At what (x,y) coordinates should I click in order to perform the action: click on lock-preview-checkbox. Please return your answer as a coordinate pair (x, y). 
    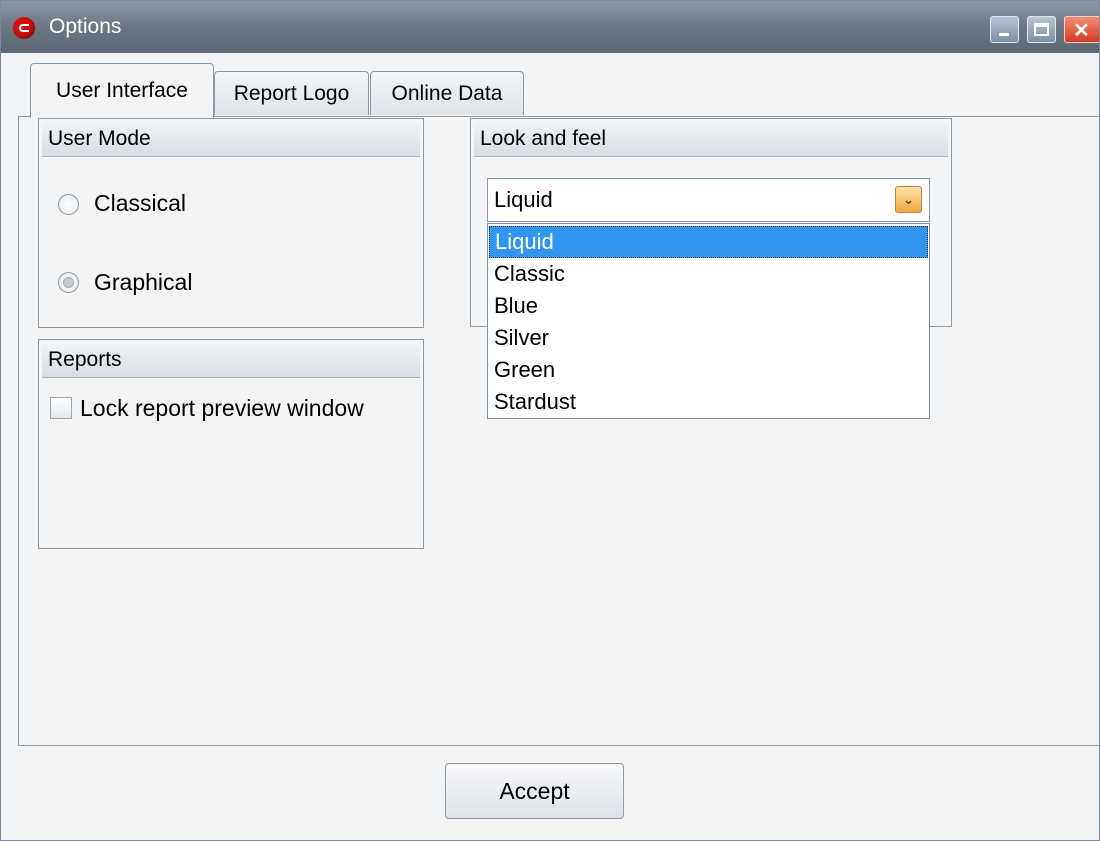
    Looking at the image, I should click on (61, 408).